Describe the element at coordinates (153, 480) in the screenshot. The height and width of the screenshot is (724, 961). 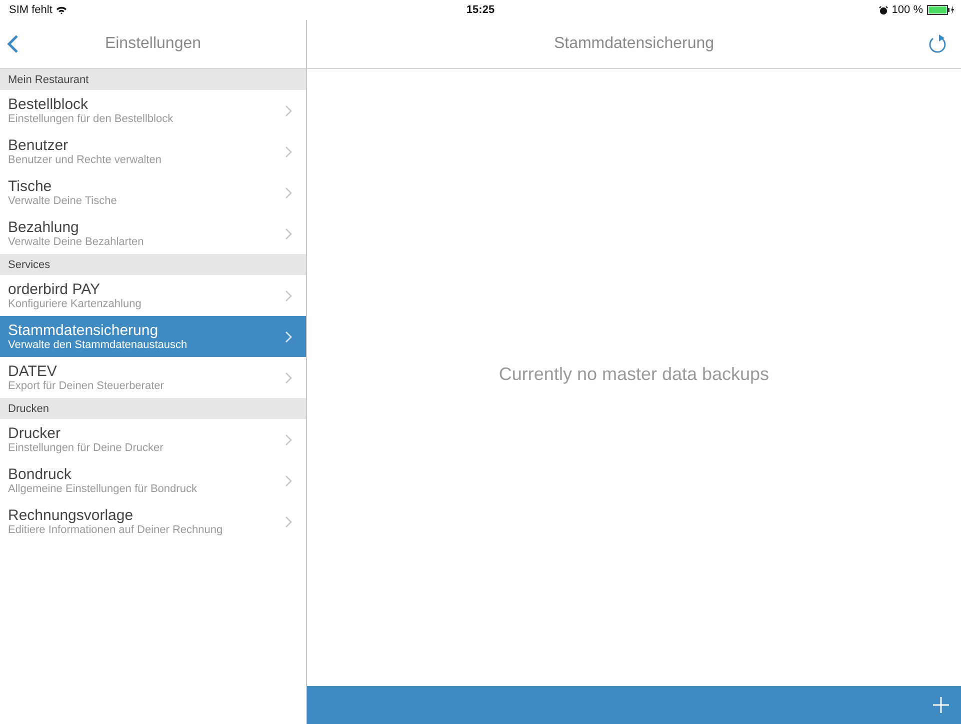
I see `settings-list-item: Bondruck Allgemeine Einstellungen für Bondruck` at that location.